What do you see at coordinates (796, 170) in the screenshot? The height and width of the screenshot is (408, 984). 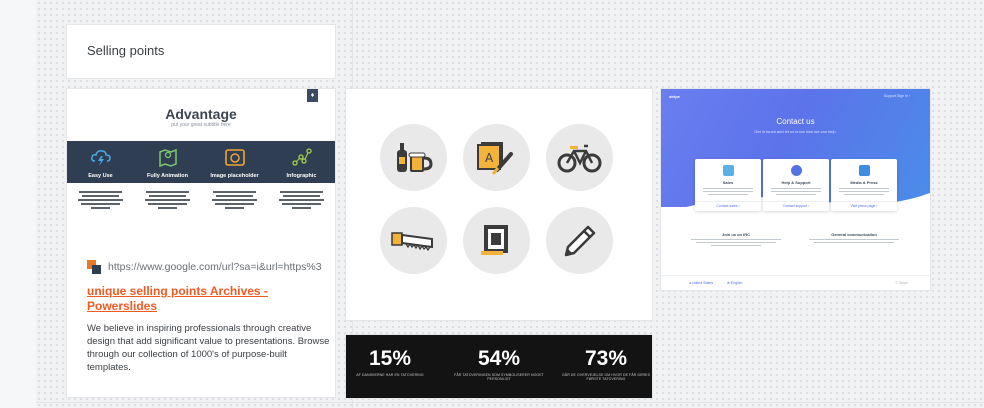 I see `lifebuoy-icon` at bounding box center [796, 170].